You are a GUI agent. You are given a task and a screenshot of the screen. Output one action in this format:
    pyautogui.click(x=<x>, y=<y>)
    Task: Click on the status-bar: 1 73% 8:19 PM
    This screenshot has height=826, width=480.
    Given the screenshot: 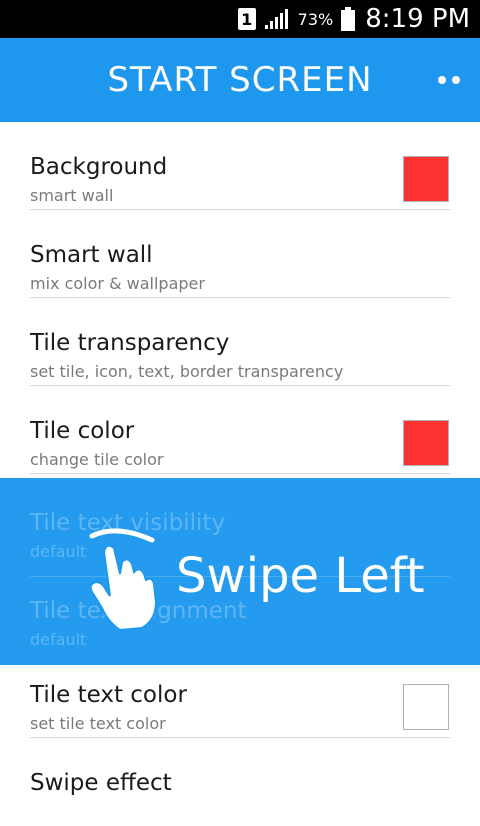 What is the action you would take?
    pyautogui.click(x=240, y=19)
    